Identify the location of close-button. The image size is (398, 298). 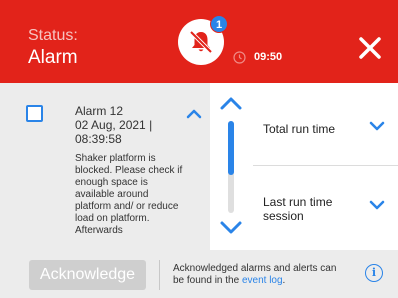
(370, 48).